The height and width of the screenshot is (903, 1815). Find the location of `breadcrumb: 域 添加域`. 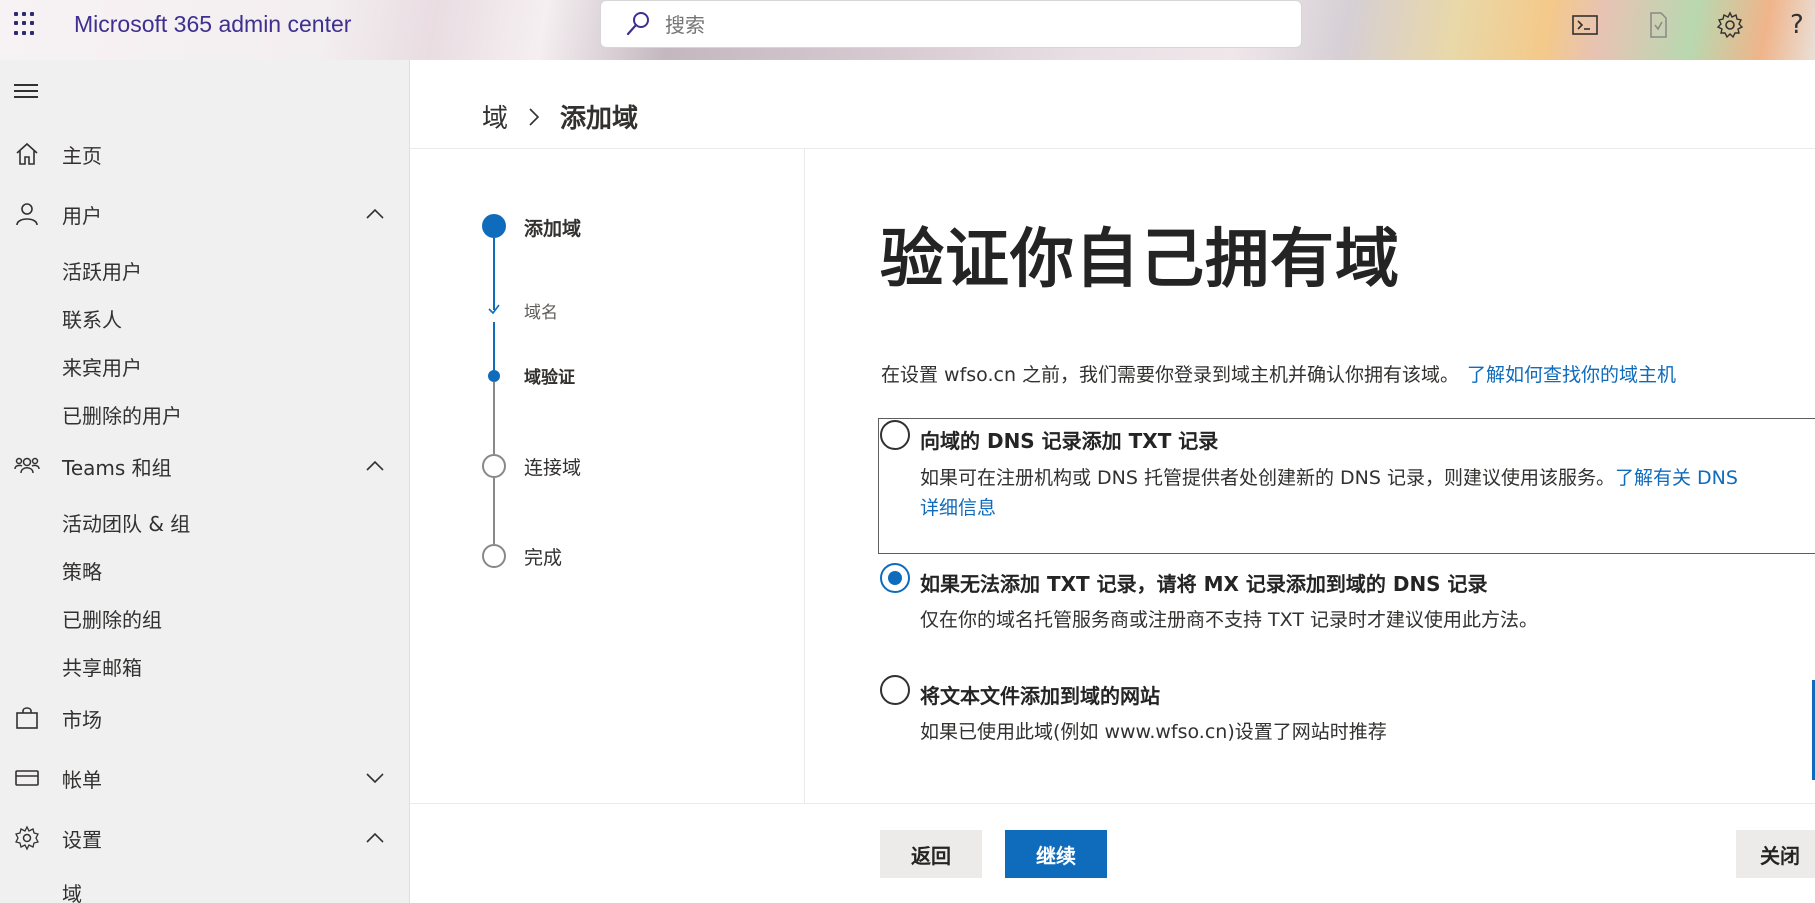

breadcrumb: 域 添加域 is located at coordinates (560, 116).